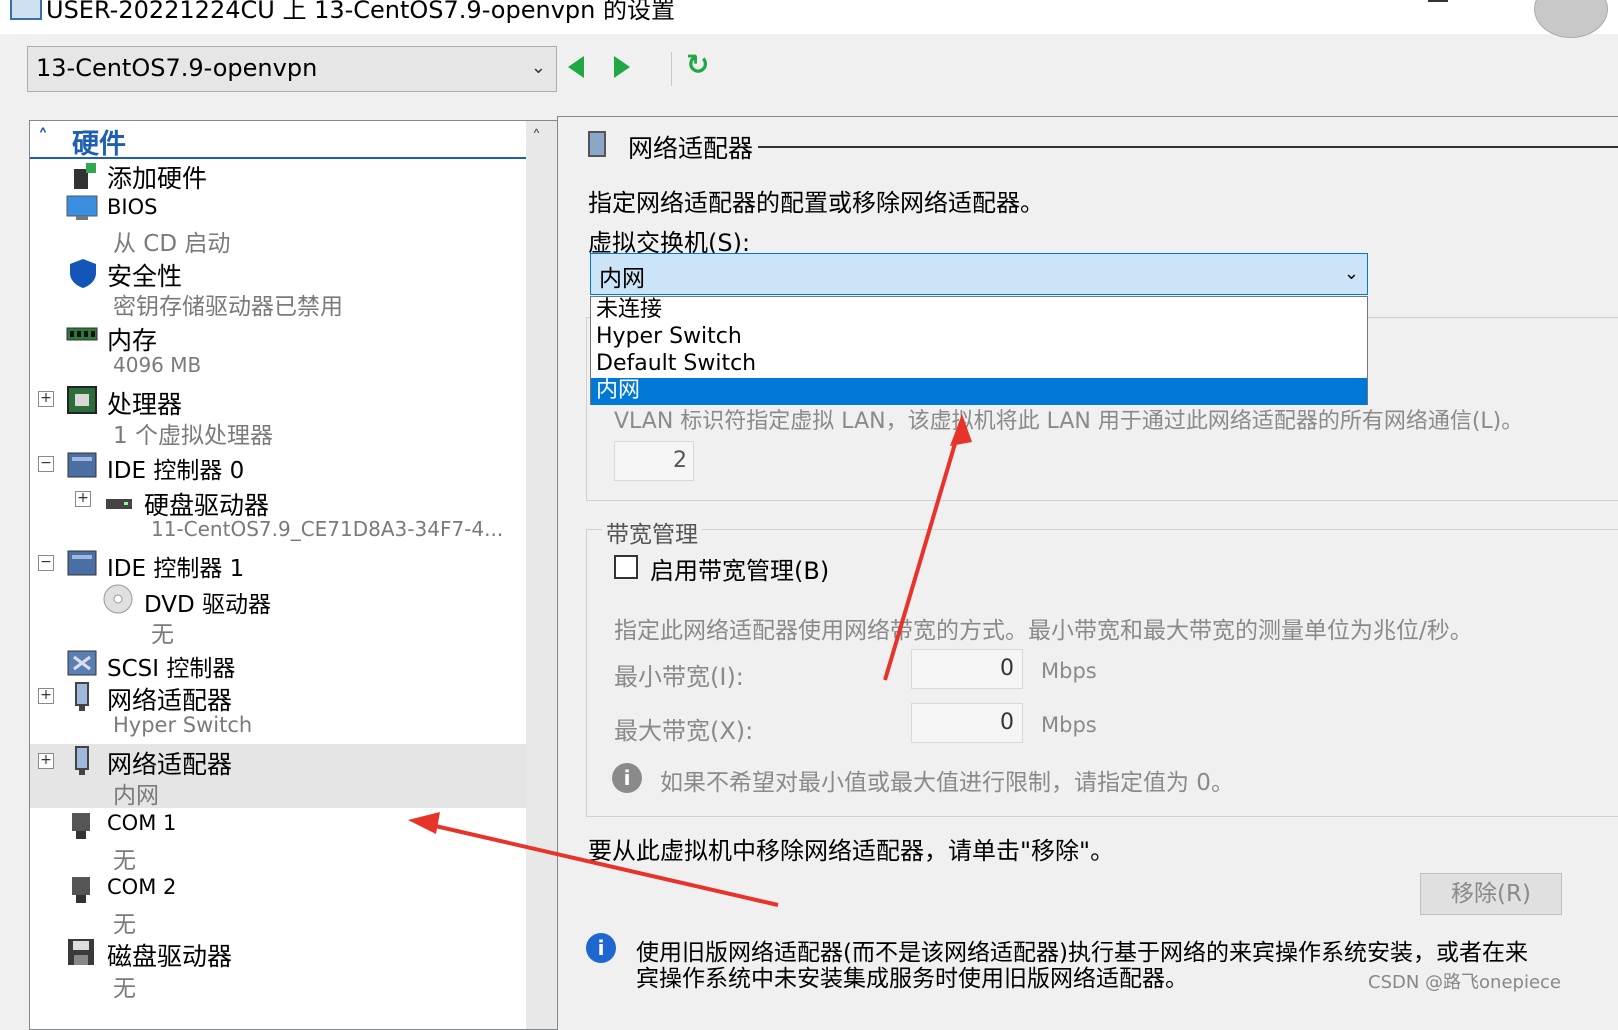 The image size is (1618, 1030). Describe the element at coordinates (1069, 725) in the screenshot. I see `max-bandwidth-unit: Mbps` at that location.